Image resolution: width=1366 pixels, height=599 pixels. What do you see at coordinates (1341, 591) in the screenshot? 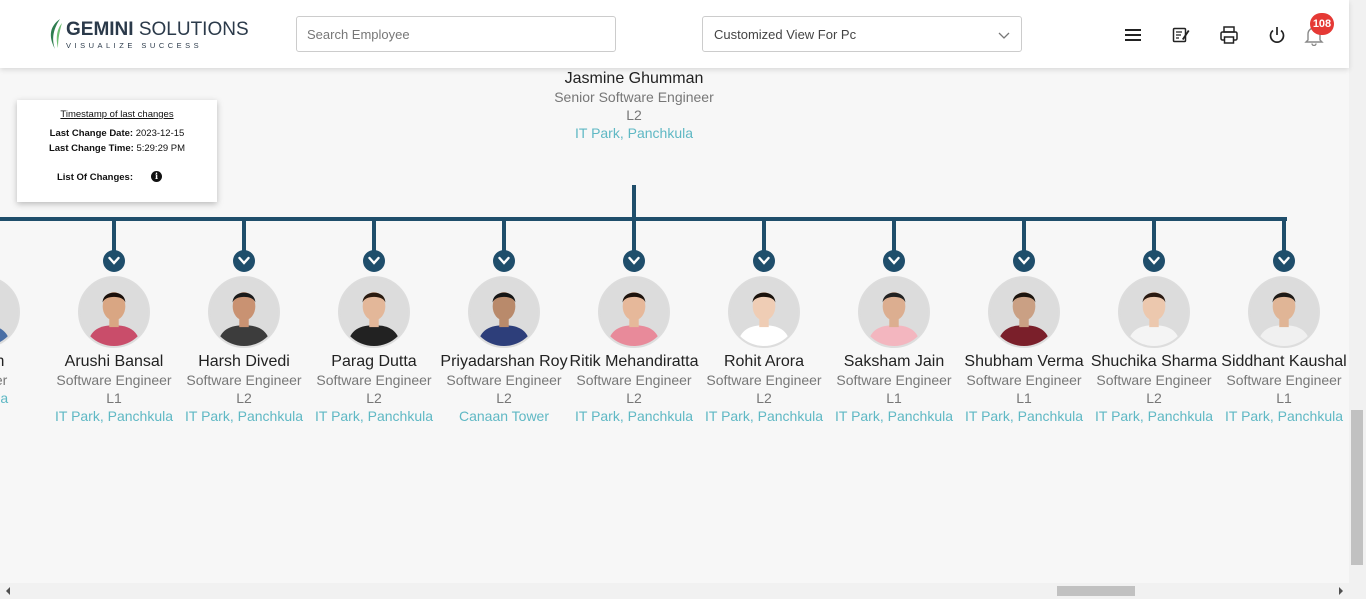
I see `scroll-right-arrow-icon` at bounding box center [1341, 591].